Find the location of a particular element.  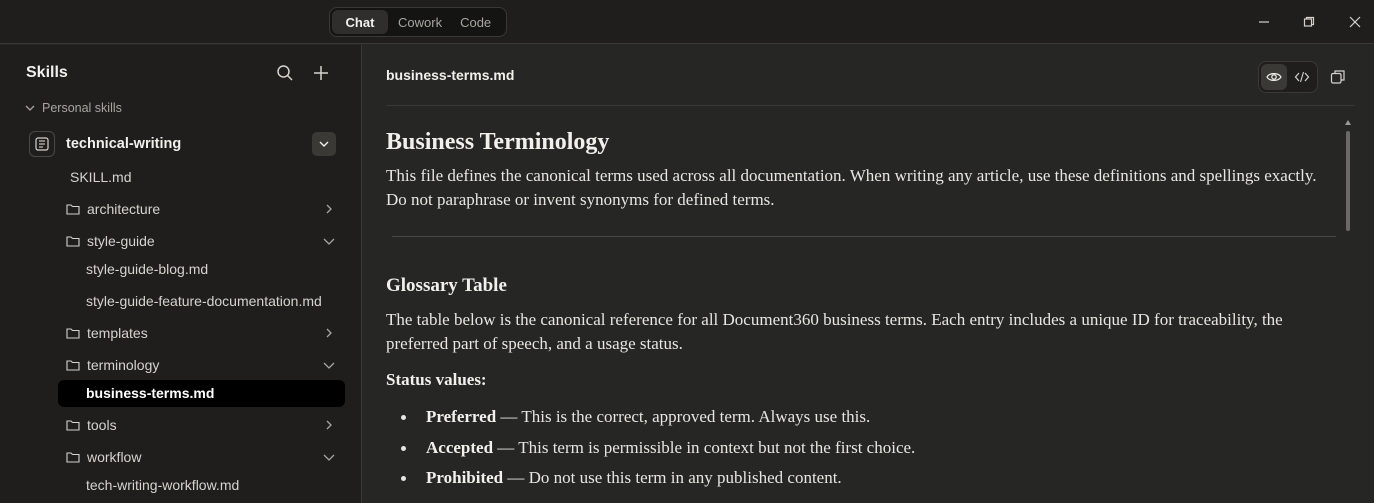

file-label: style-guide-feature-documentation.md is located at coordinates (204, 301).